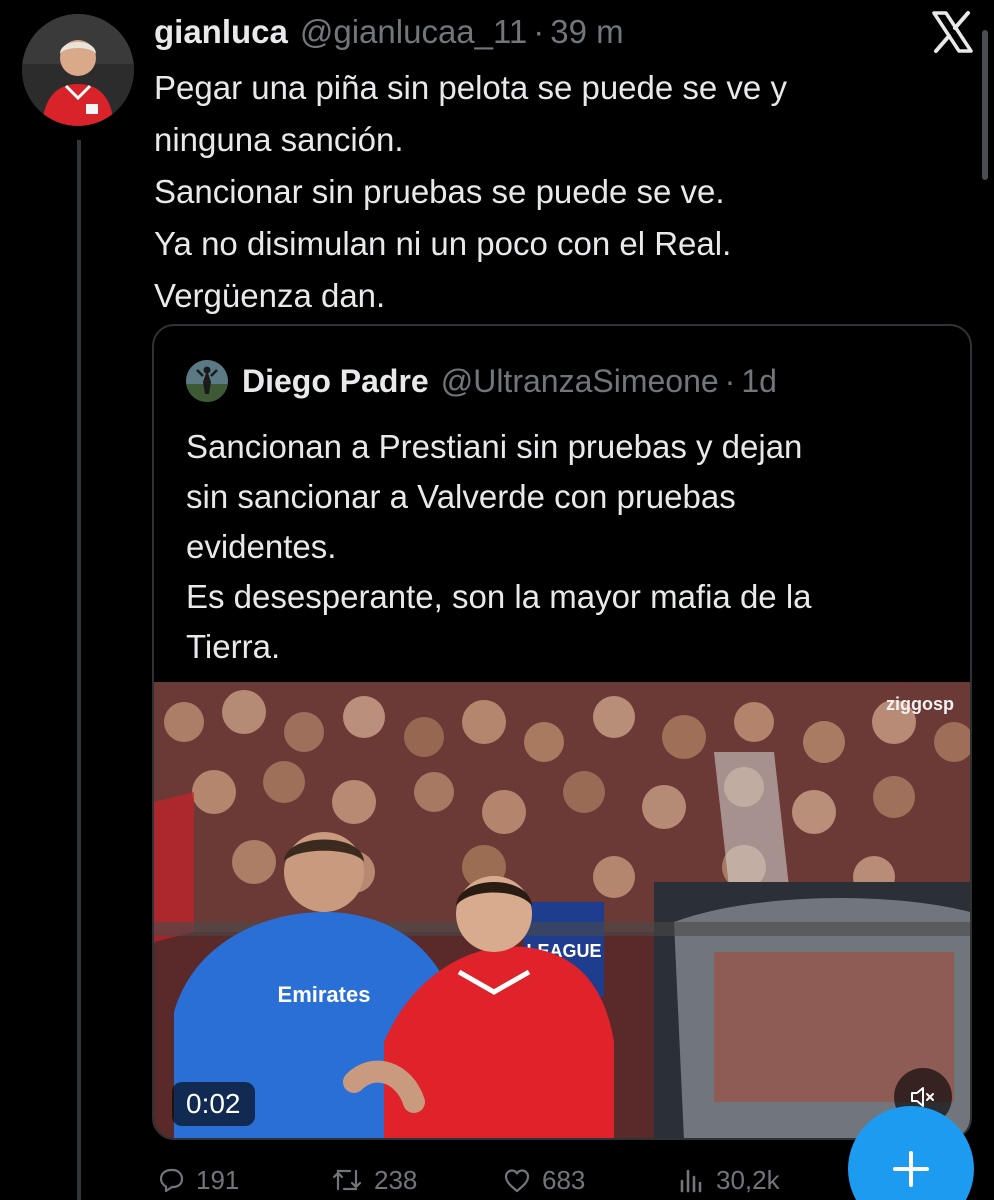 This screenshot has width=994, height=1200. I want to click on scrollbar, so click(985, 105).